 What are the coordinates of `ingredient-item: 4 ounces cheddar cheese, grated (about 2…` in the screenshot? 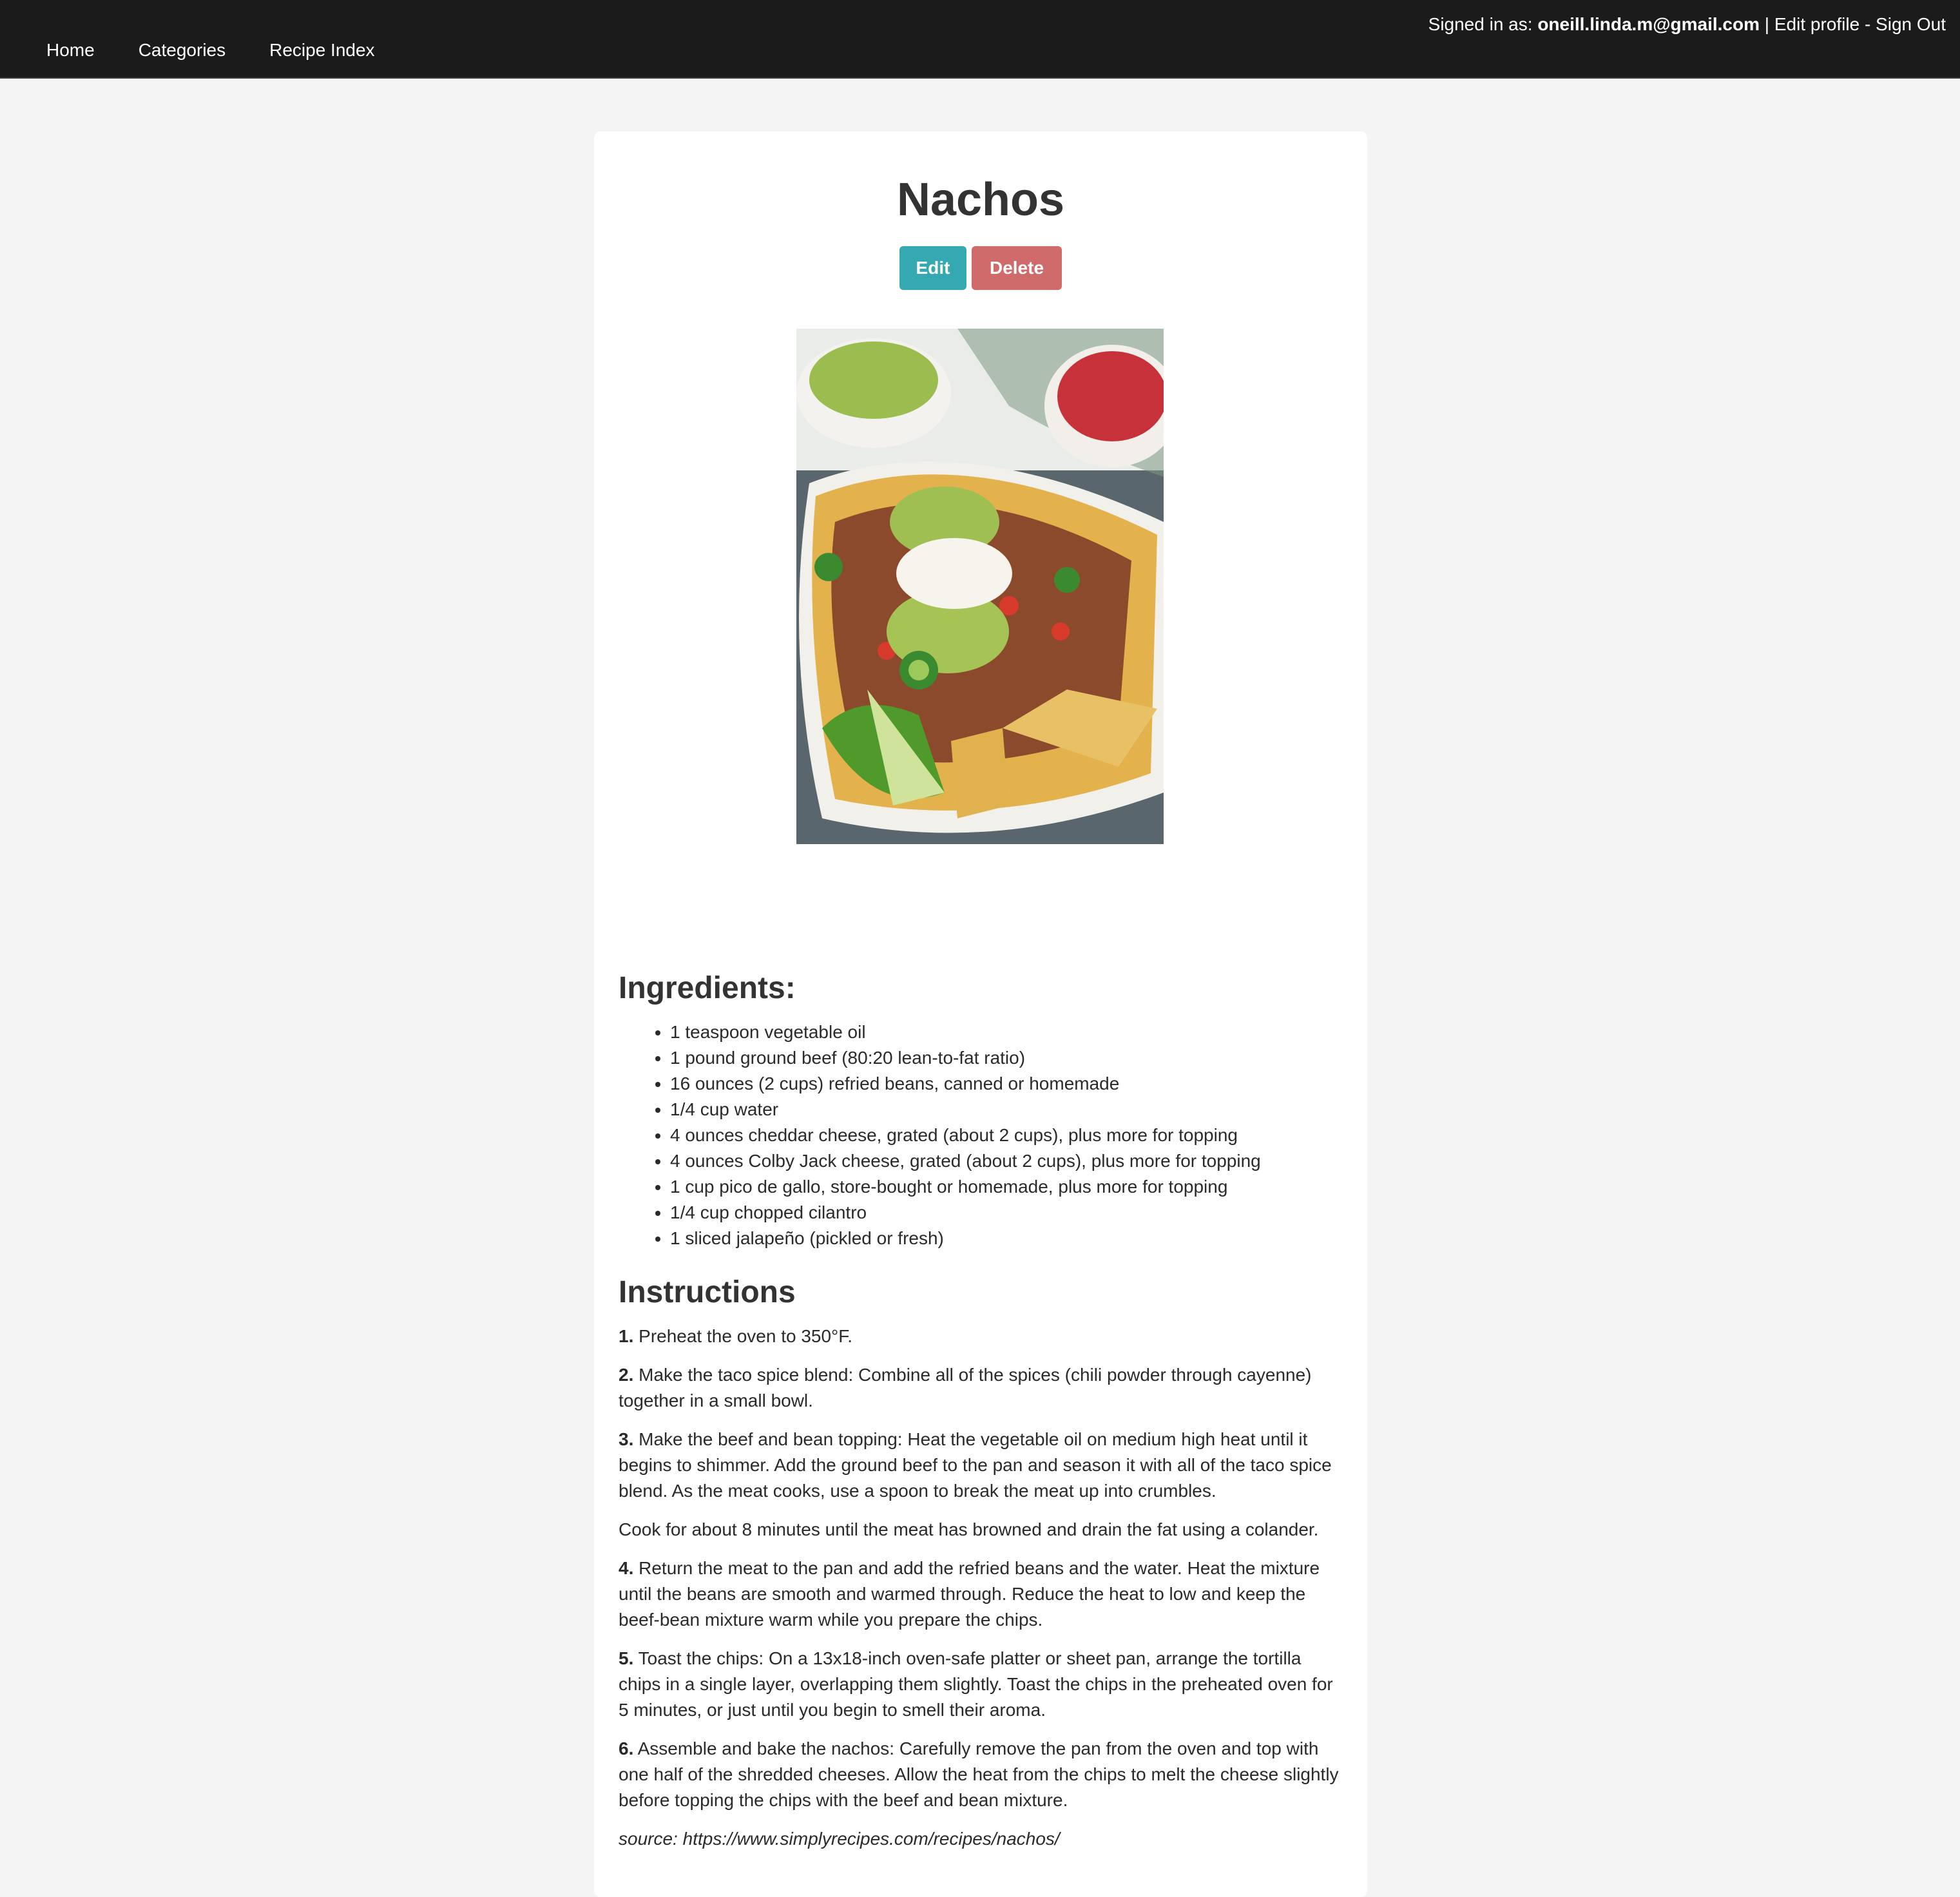 It's located at (1031, 1135).